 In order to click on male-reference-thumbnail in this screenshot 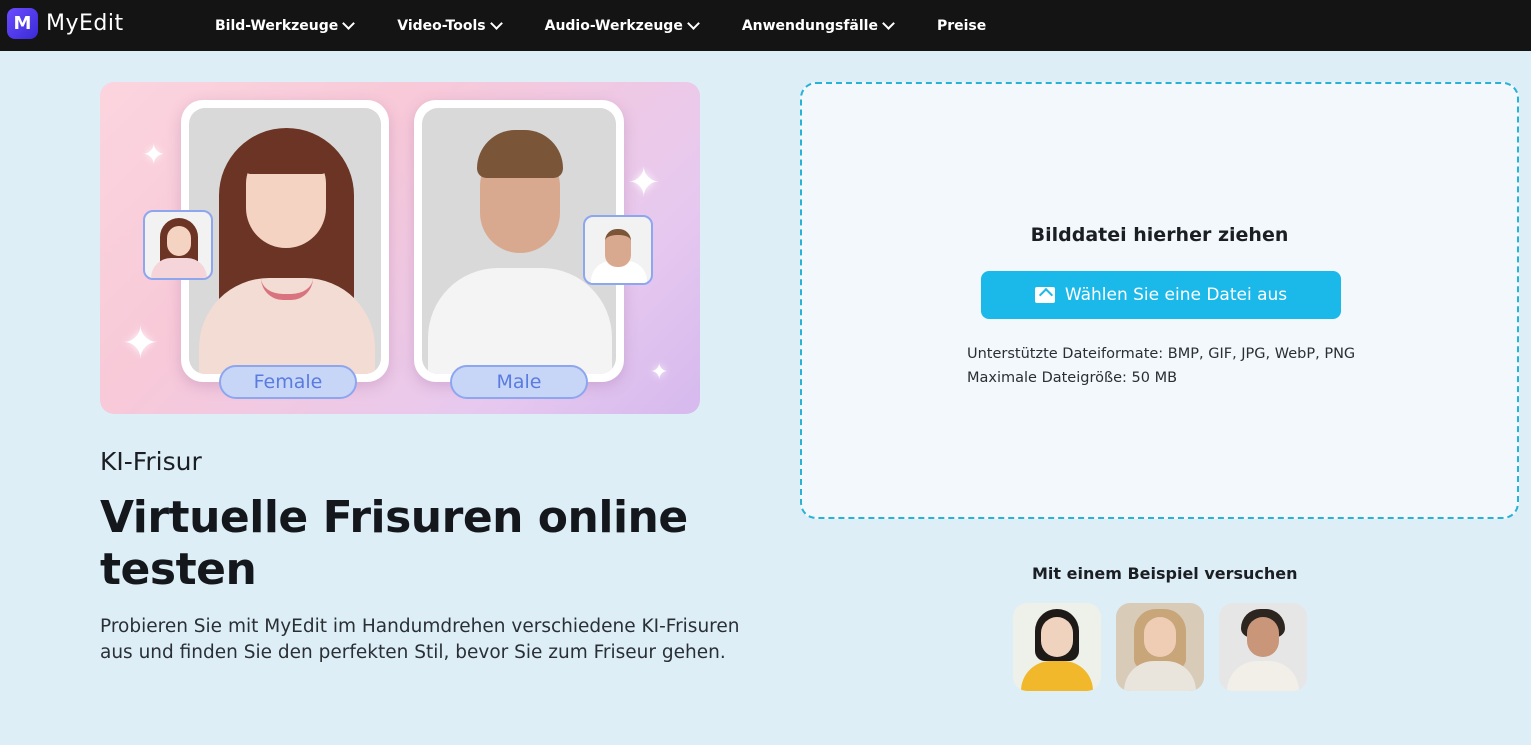, I will do `click(618, 250)`.